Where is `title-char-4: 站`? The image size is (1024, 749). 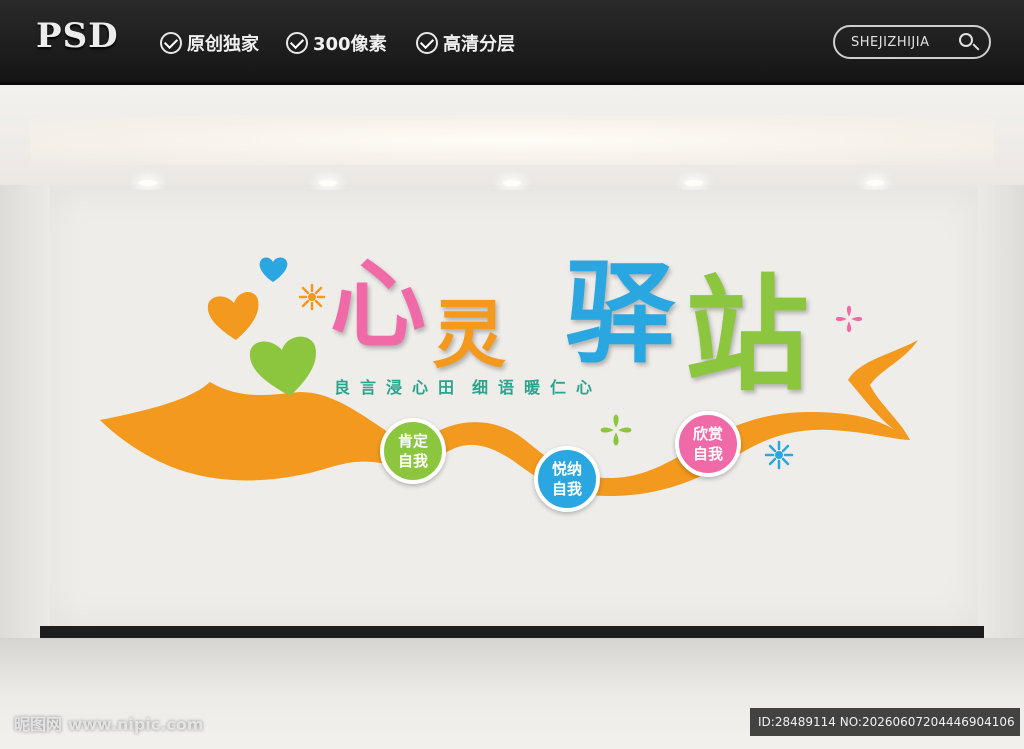
title-char-4: 站 is located at coordinates (747, 336).